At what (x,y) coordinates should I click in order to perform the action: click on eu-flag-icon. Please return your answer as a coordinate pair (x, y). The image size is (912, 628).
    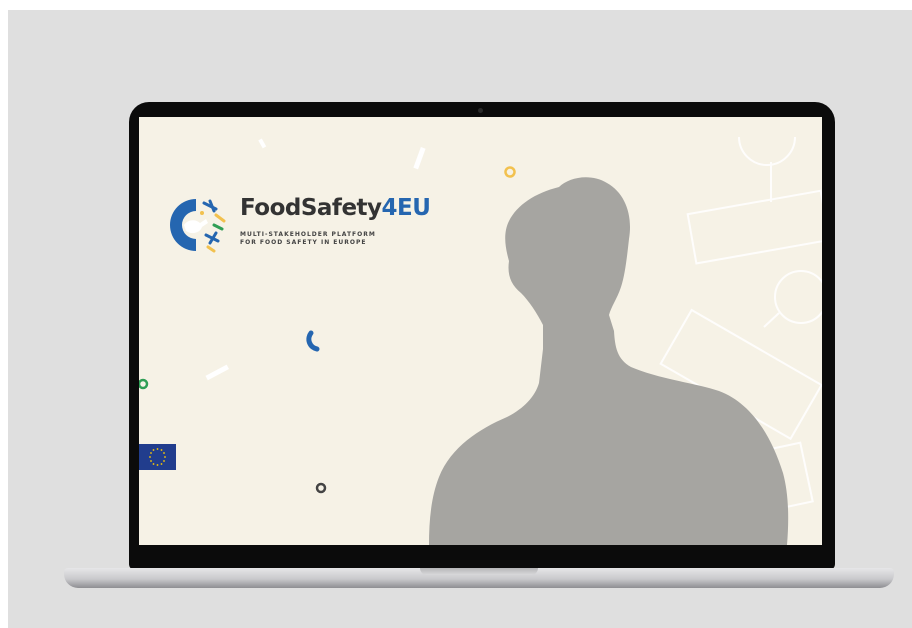
    Looking at the image, I should click on (157, 457).